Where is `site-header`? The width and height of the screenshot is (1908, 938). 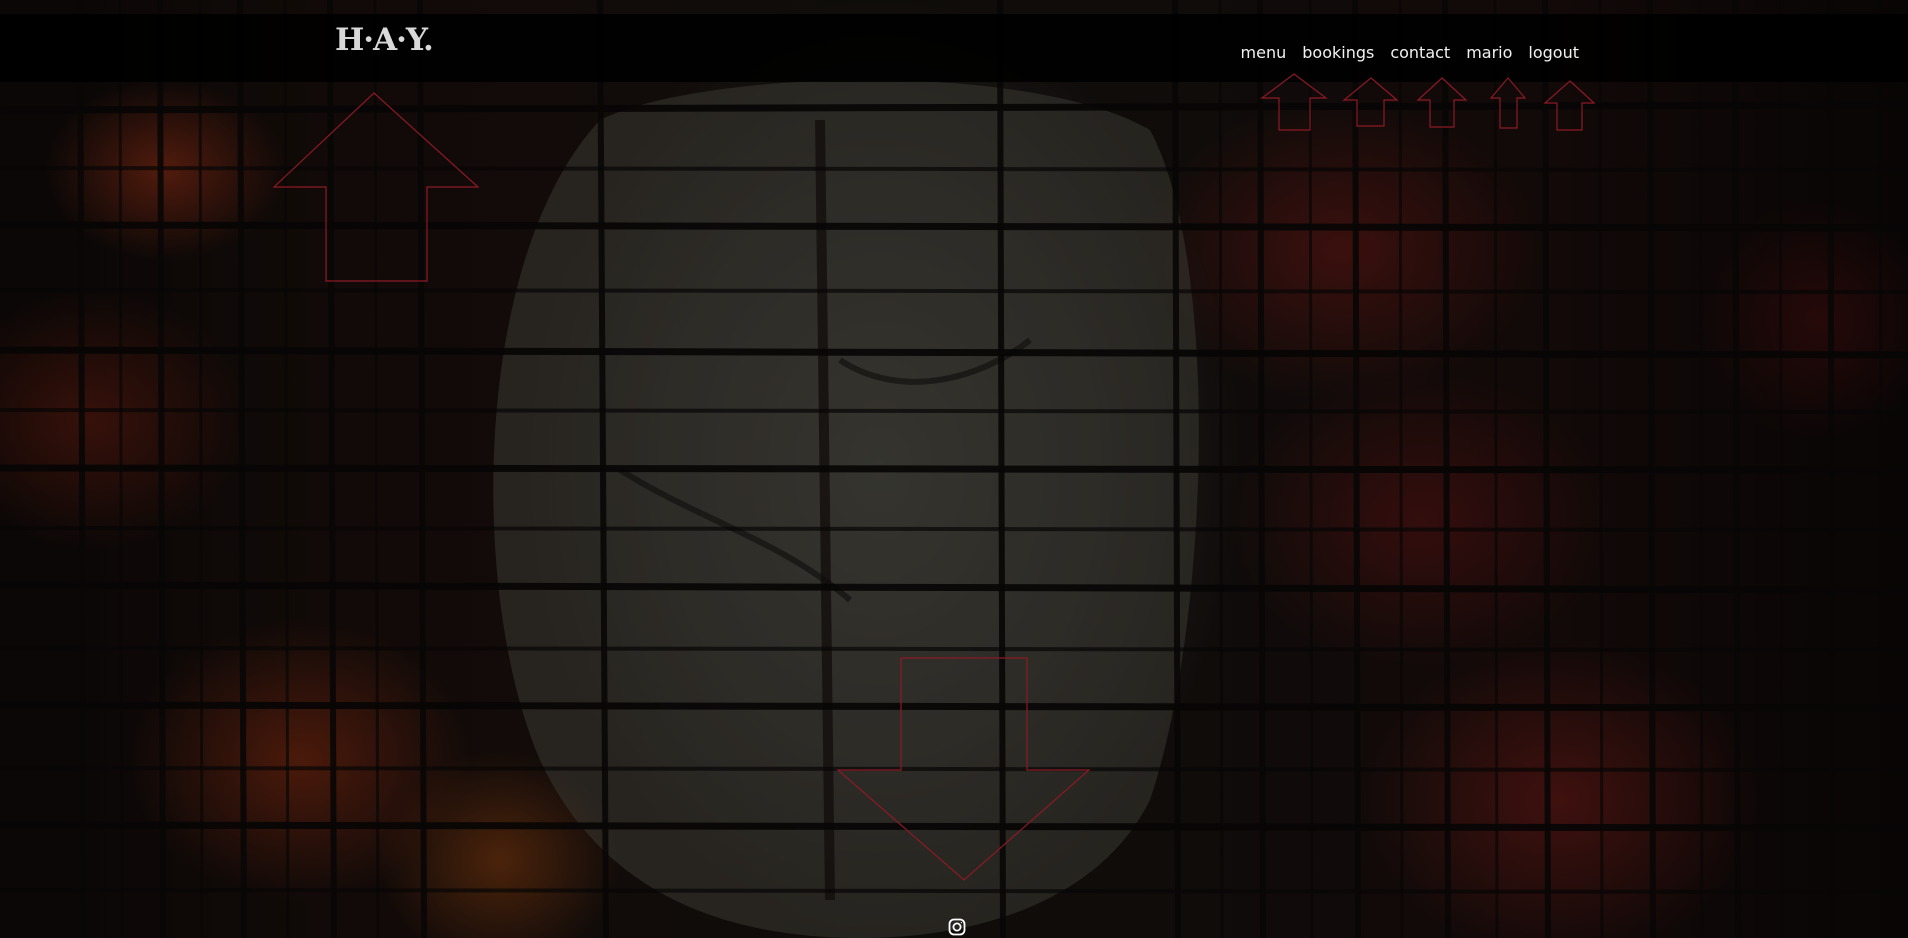
site-header is located at coordinates (954, 48).